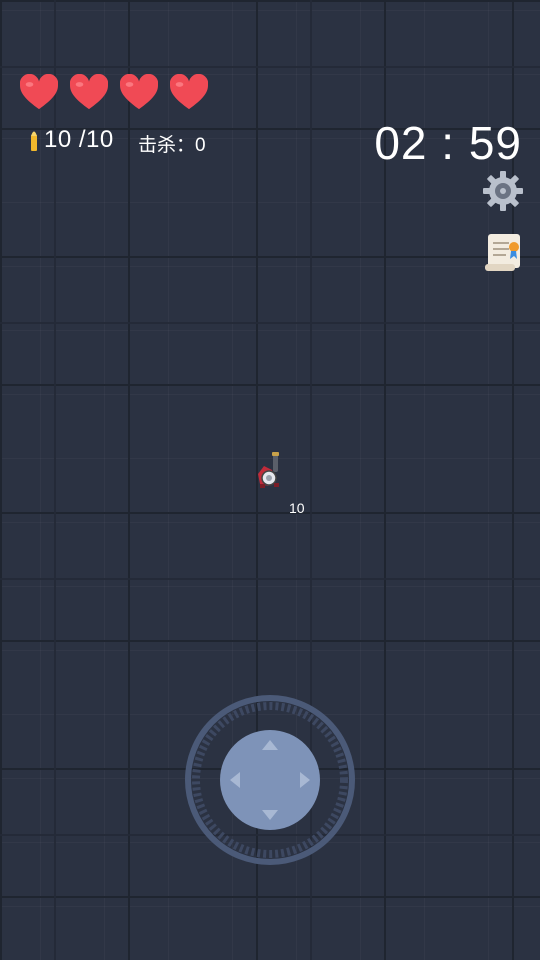 This screenshot has height=960, width=540. Describe the element at coordinates (172, 145) in the screenshot. I see `kill-counter: 击杀：0` at that location.